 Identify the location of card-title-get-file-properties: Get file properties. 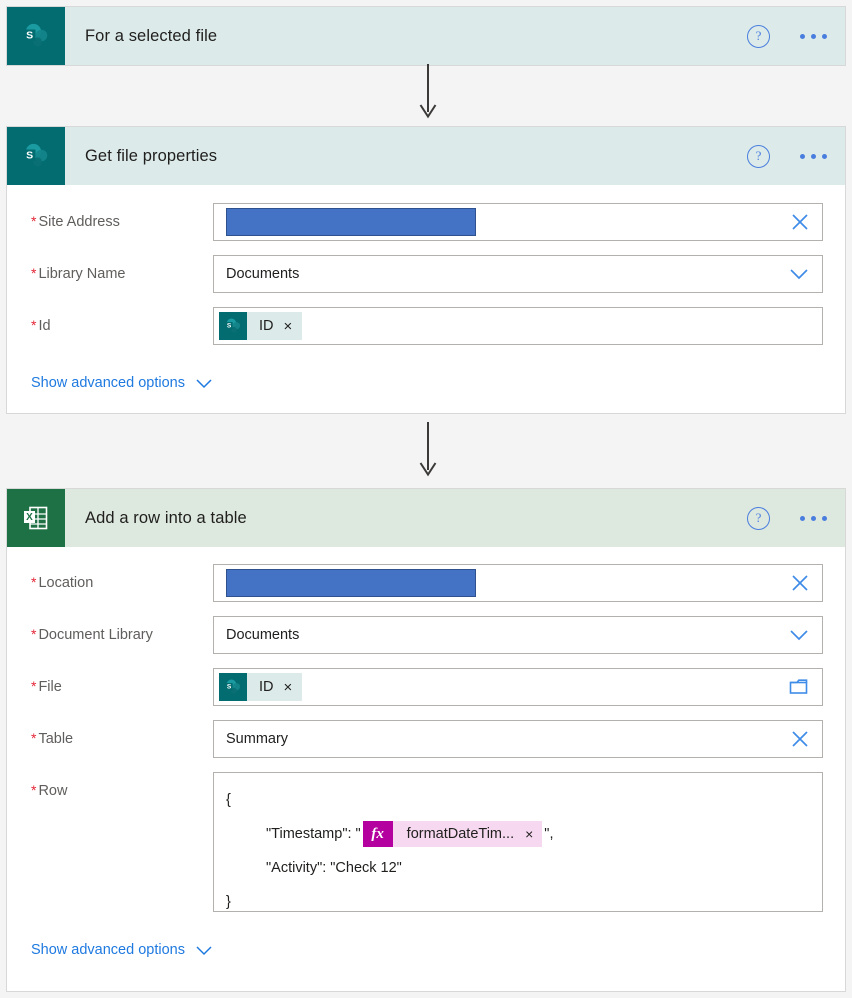
(151, 155).